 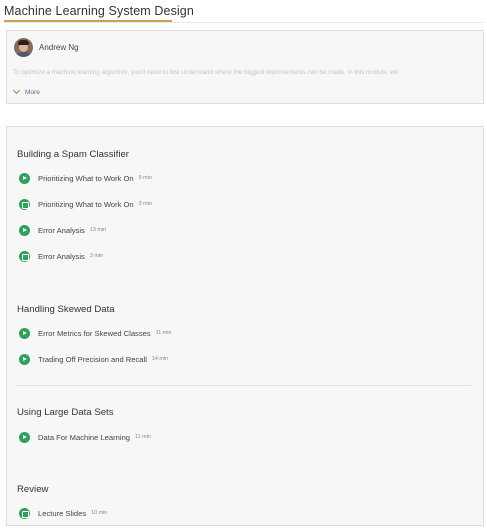 I want to click on lesson-item: Data For Machine Learning 11 min, so click(x=85, y=437).